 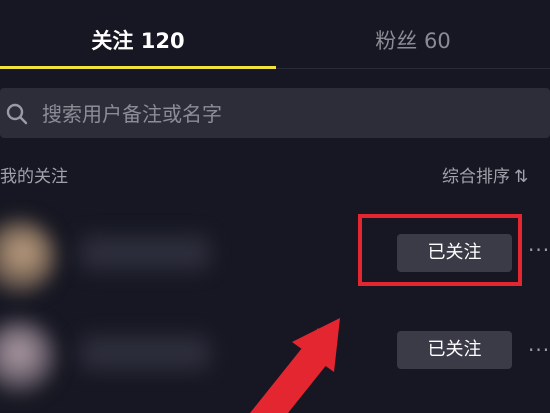 What do you see at coordinates (413, 68) in the screenshot?
I see `tab-divider` at bounding box center [413, 68].